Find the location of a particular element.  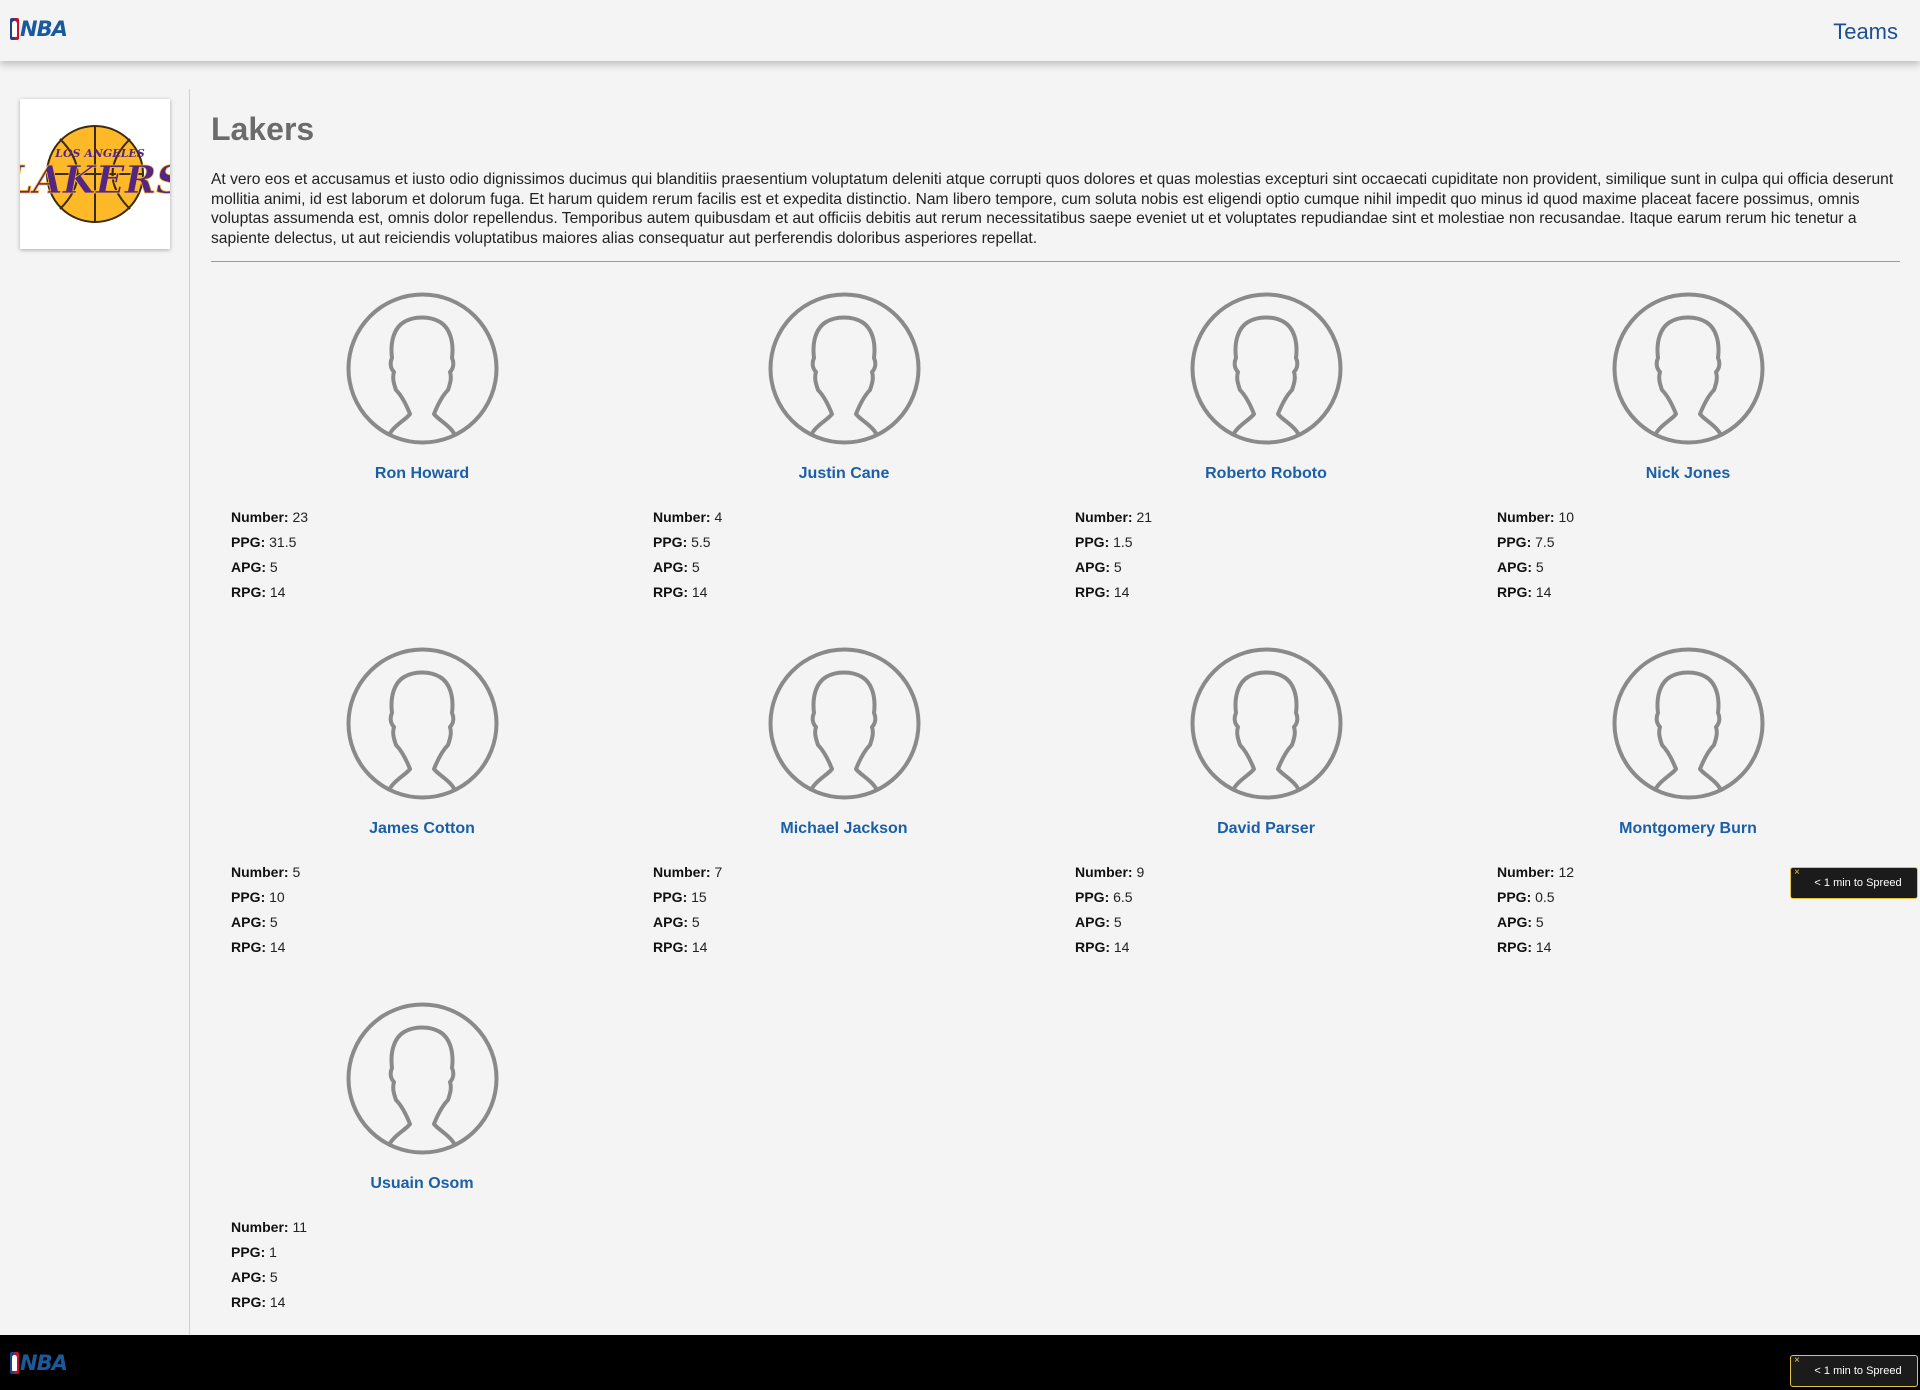

nba-logo: NBA is located at coordinates (39, 29).